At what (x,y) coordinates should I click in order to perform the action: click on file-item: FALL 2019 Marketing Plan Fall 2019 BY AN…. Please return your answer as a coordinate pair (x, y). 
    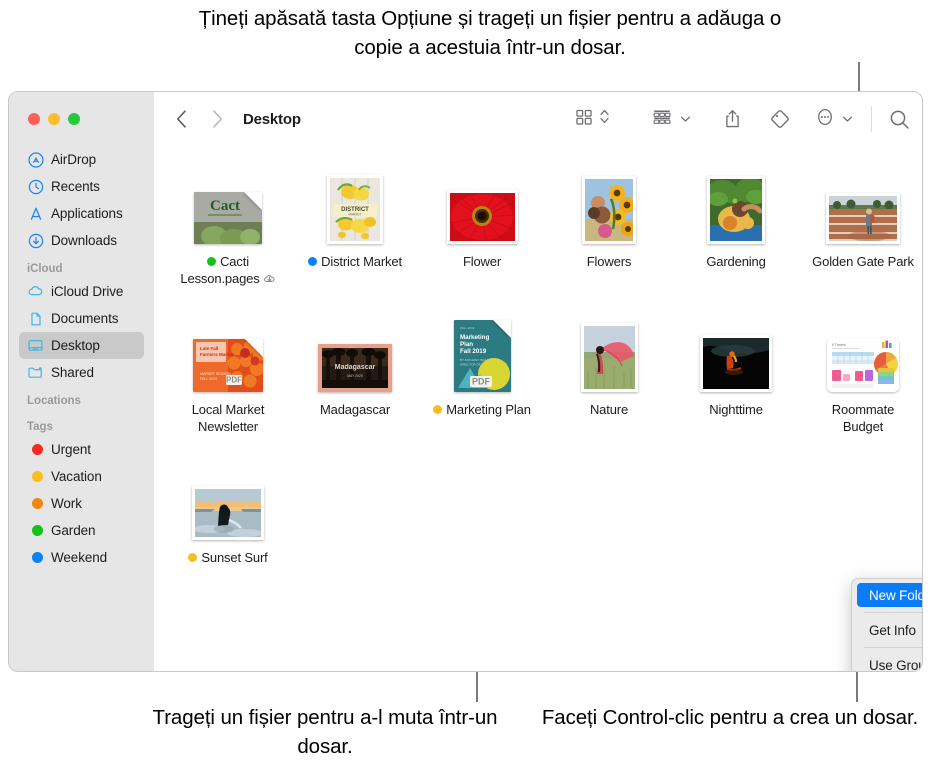
    Looking at the image, I should click on (482, 366).